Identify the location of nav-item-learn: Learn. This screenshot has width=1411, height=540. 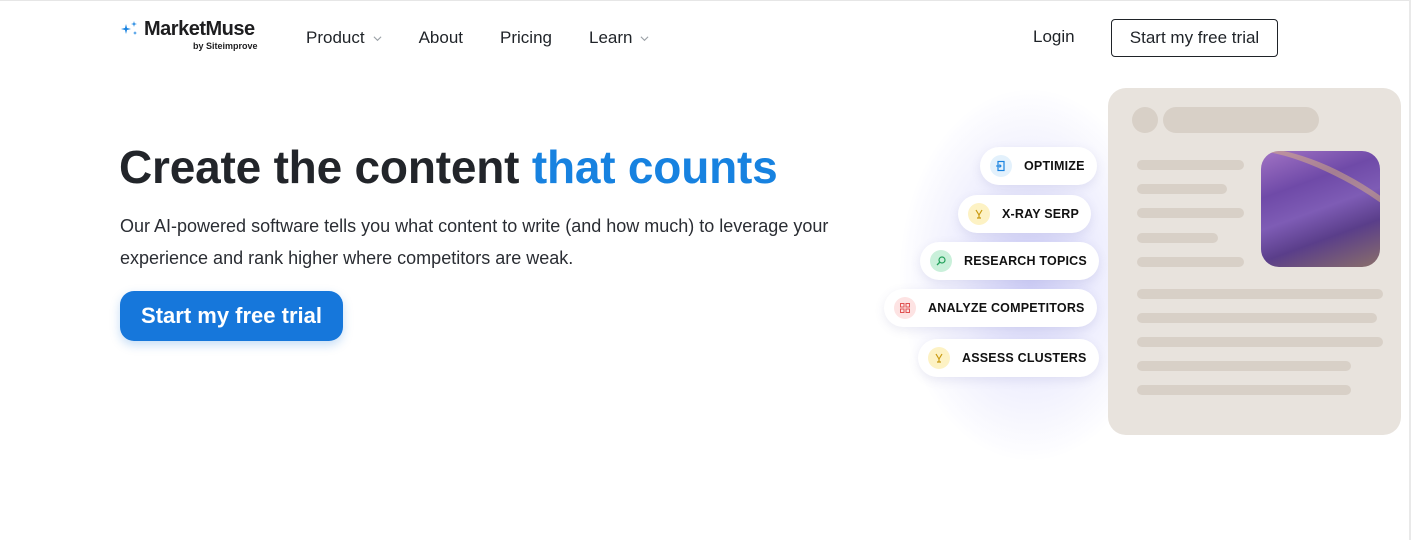
(619, 38).